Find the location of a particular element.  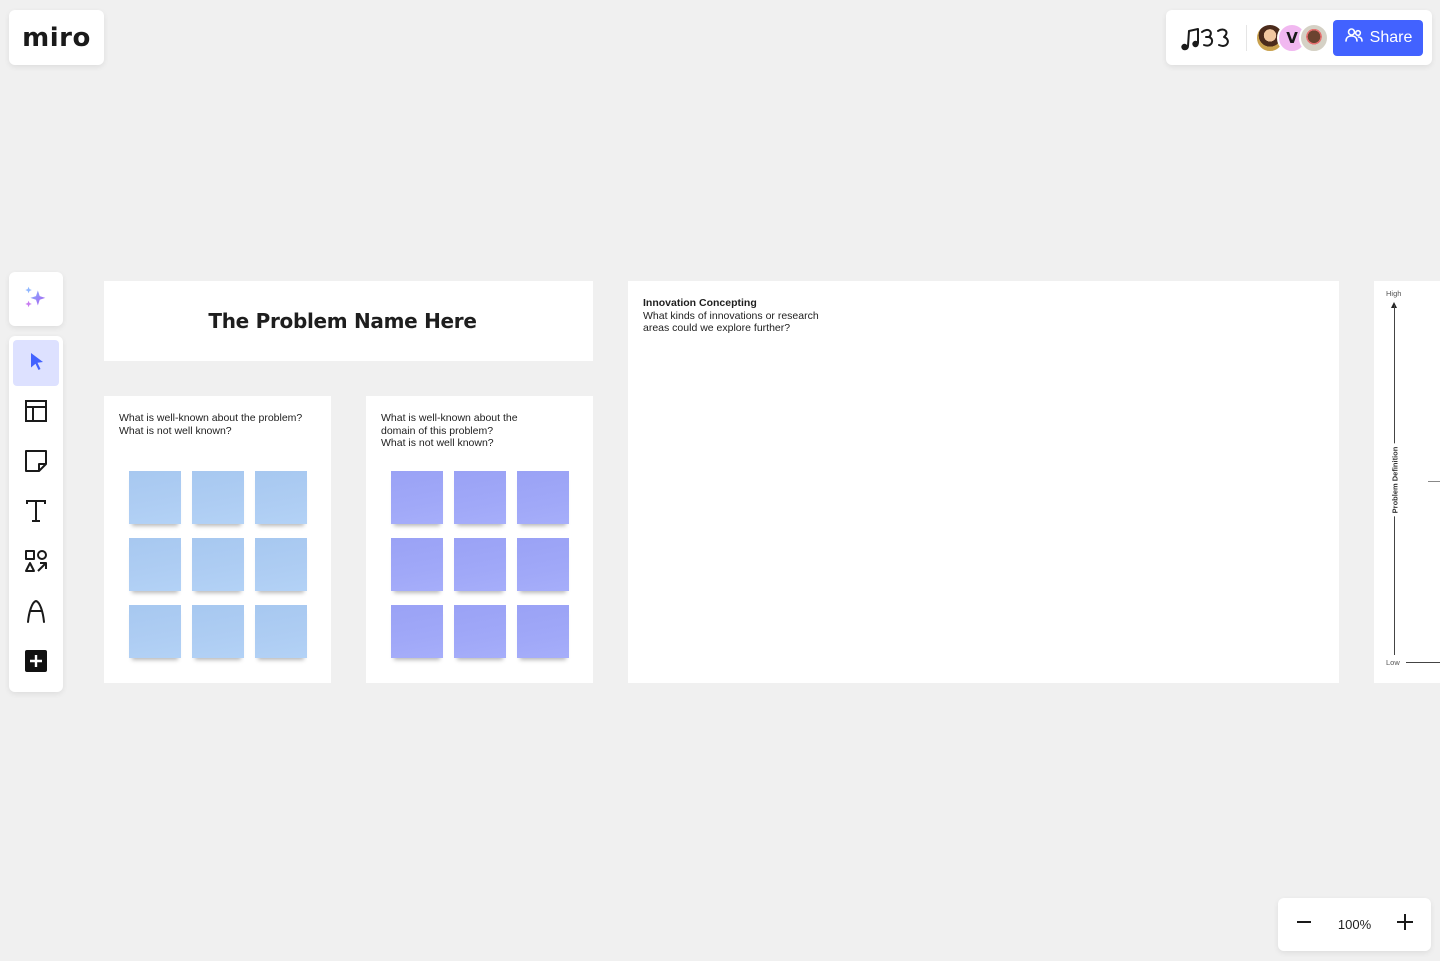

tool-text is located at coordinates (36, 513).